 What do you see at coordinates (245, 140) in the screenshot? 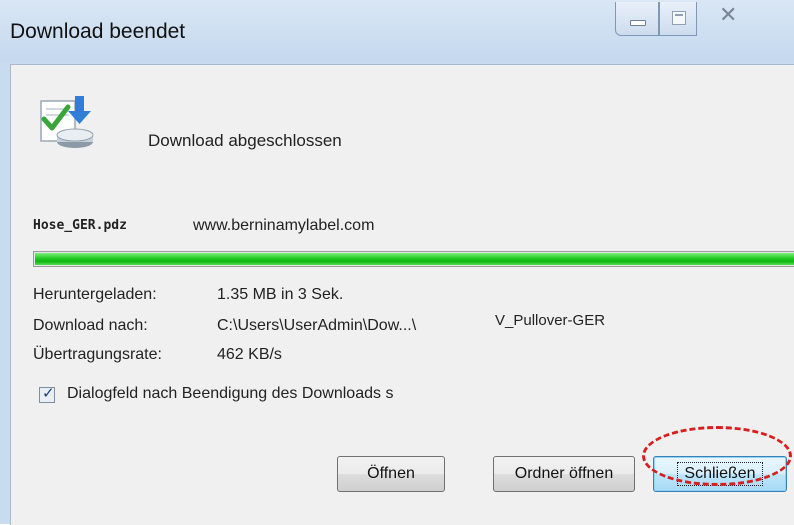
I see `download-complete-message: Download abgeschlossen` at bounding box center [245, 140].